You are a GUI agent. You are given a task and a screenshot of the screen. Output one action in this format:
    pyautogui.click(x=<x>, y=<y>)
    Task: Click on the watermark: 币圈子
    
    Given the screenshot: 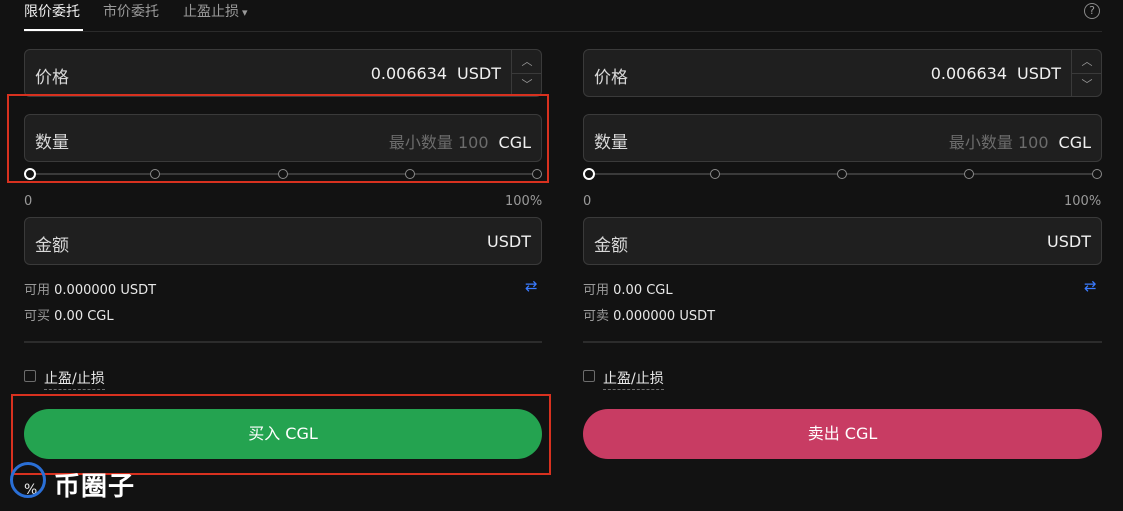 What is the action you would take?
    pyautogui.click(x=80, y=482)
    